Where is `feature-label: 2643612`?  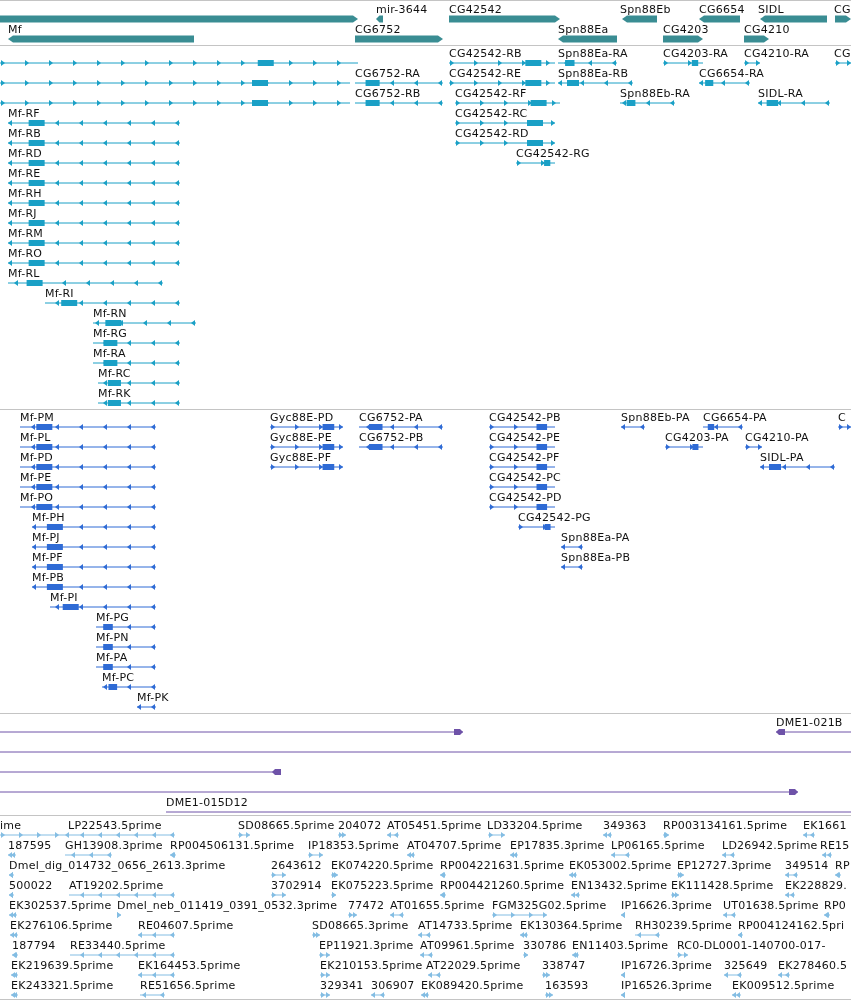
feature-label: 2643612 is located at coordinates (296, 866).